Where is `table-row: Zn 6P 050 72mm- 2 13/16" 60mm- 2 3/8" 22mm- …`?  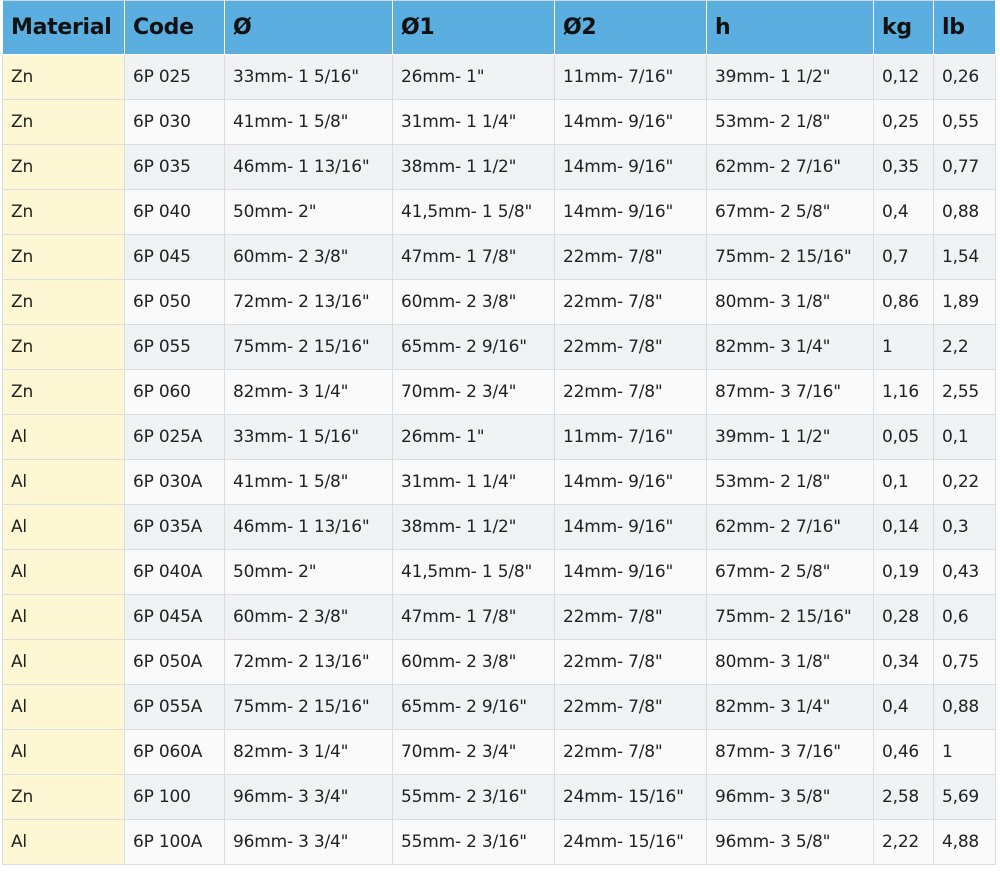 table-row: Zn 6P 050 72mm- 2 13/16" 60mm- 2 3/8" 22mm- … is located at coordinates (499, 302).